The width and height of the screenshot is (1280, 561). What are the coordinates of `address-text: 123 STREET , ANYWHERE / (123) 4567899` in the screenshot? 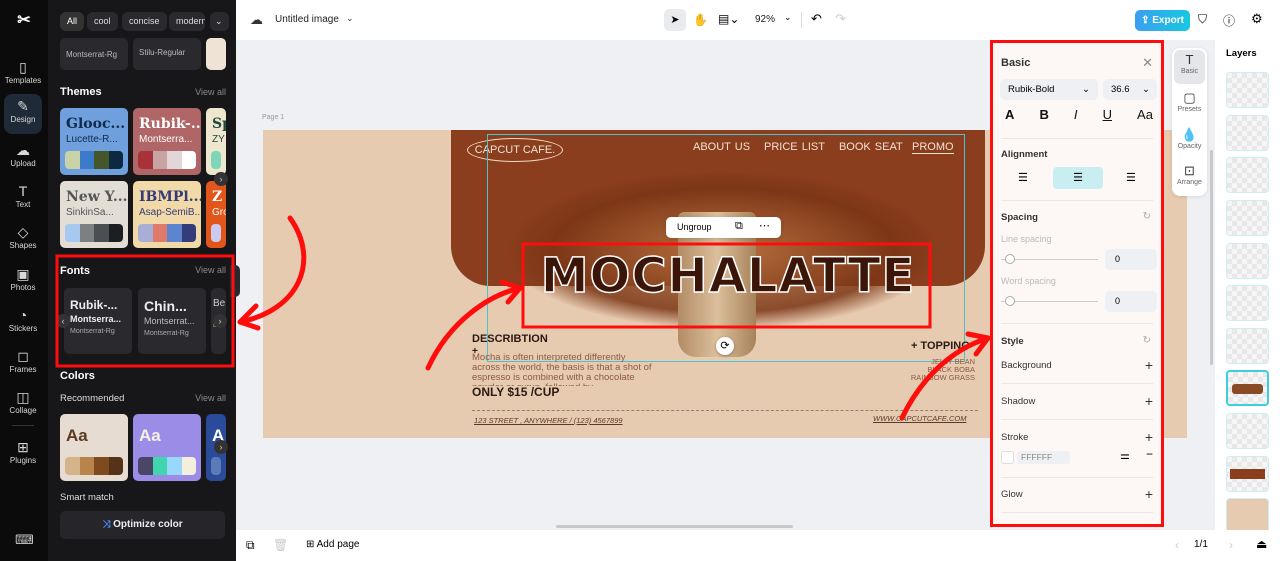 It's located at (548, 420).